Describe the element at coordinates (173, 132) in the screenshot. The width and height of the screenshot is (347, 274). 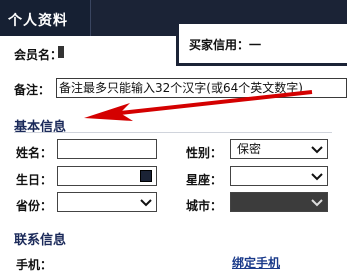
I see `section-divider` at that location.